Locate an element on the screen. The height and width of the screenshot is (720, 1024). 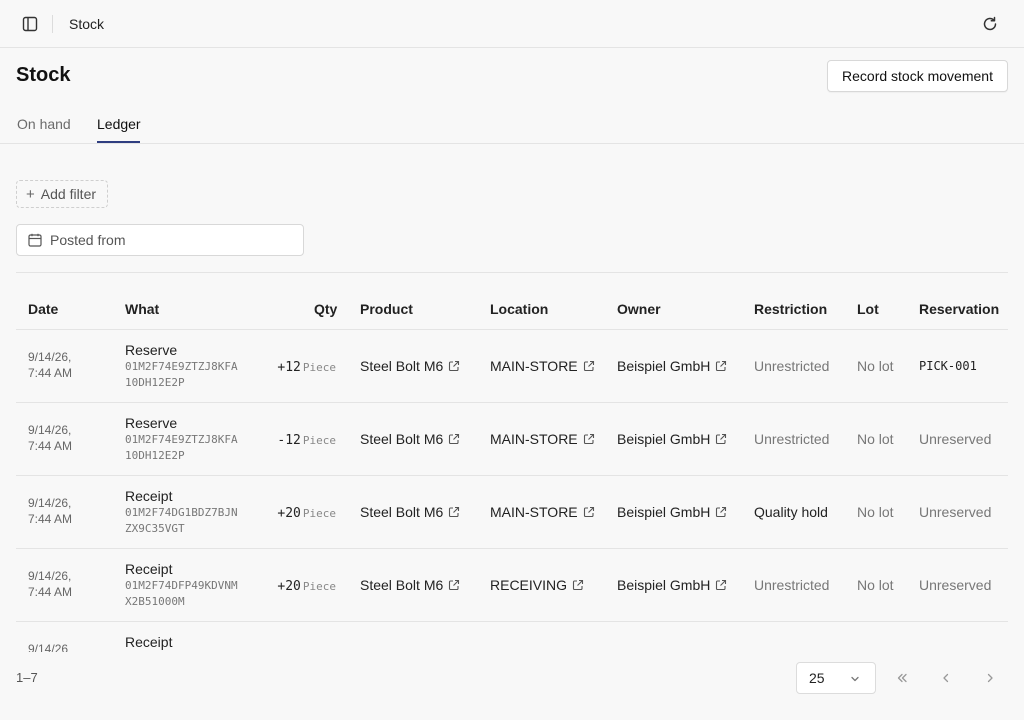
movement-id: 01M2F74DFP49KDVNMX2B51000M is located at coordinates (181, 593).